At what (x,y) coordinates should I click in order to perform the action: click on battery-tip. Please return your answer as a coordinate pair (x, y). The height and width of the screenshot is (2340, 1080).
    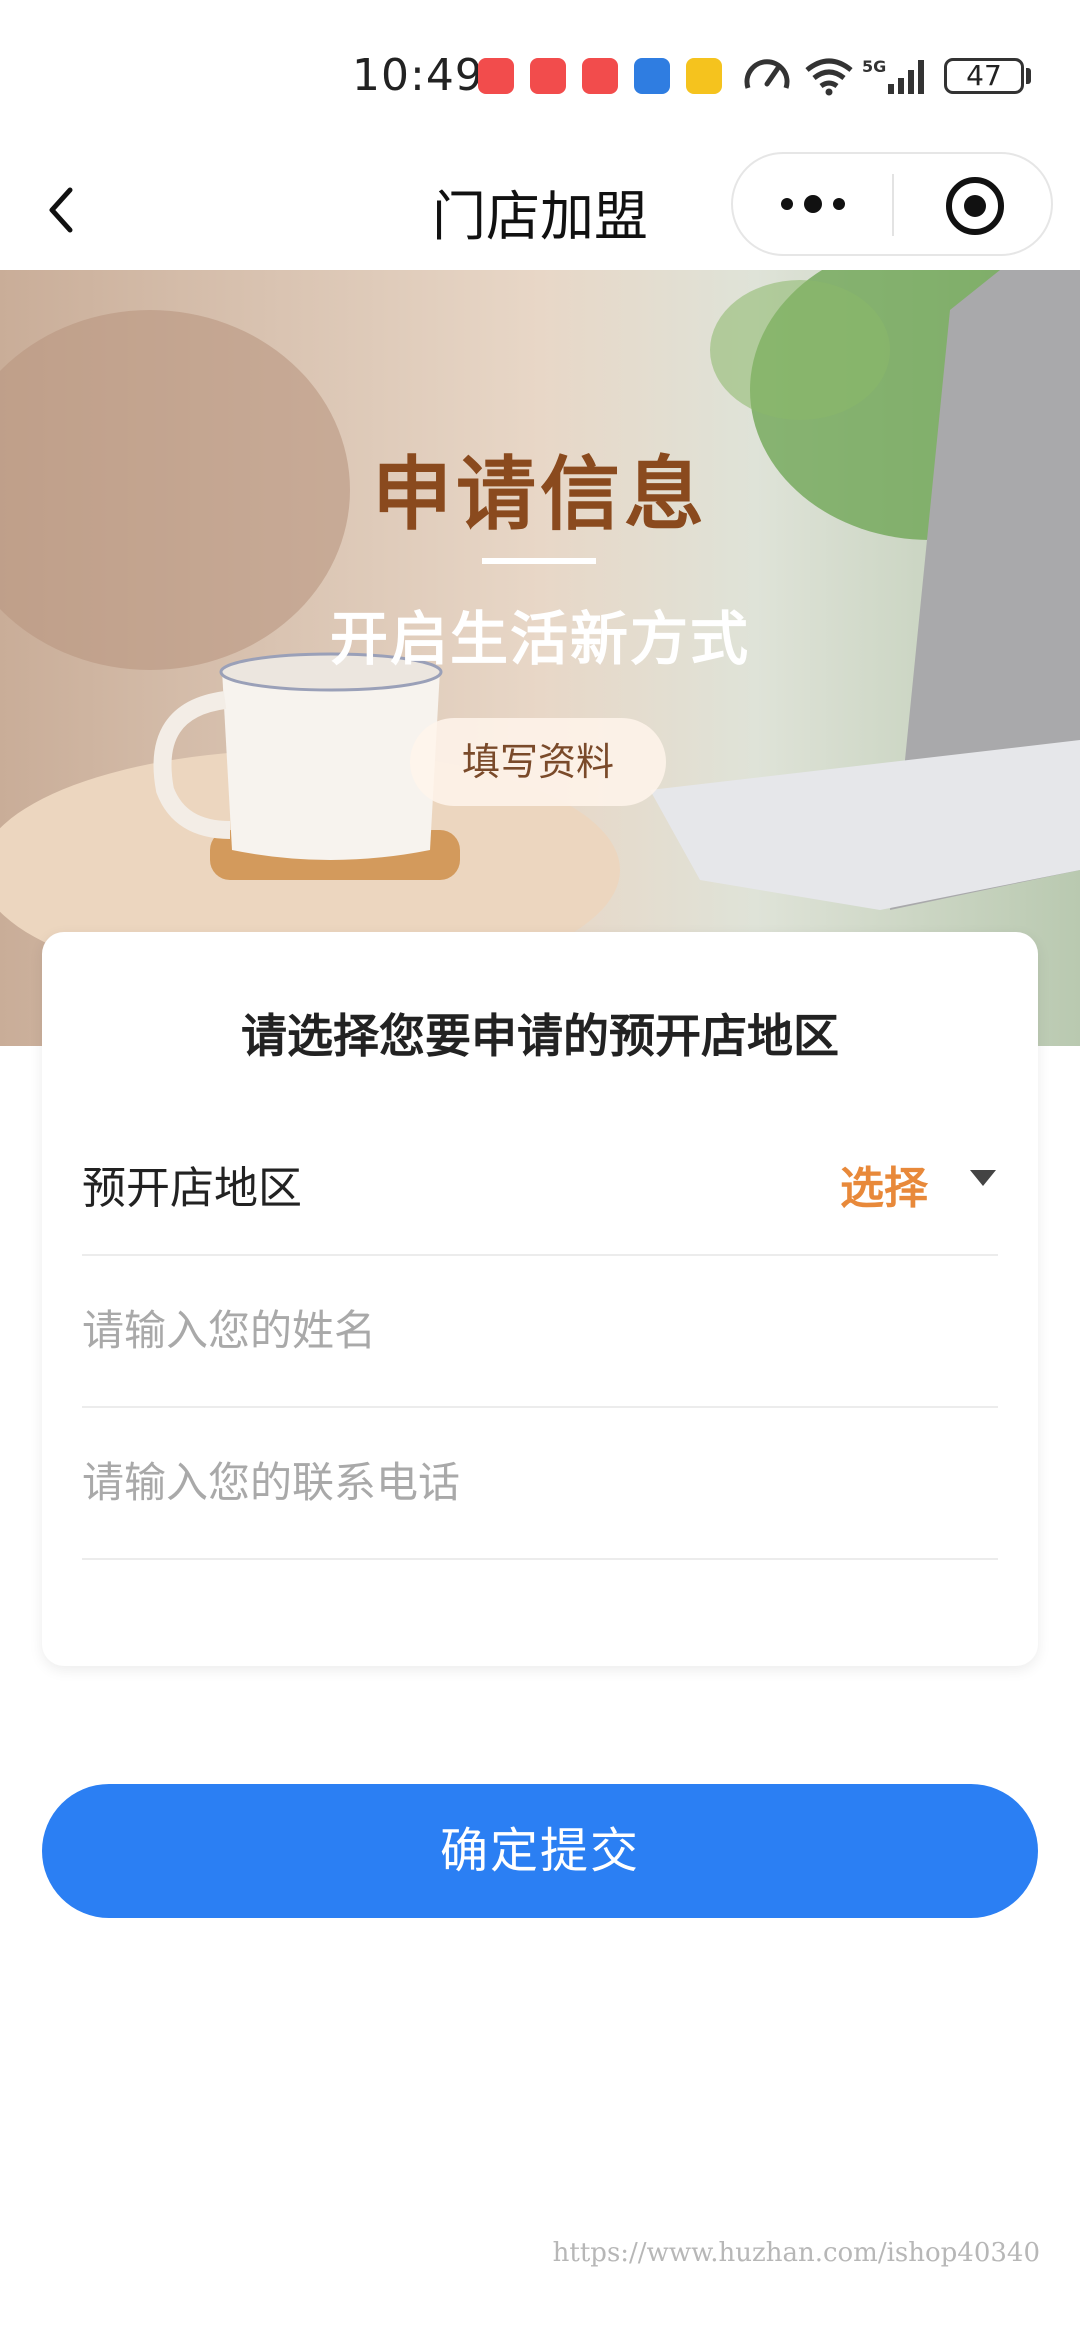
    Looking at the image, I should click on (1028, 76).